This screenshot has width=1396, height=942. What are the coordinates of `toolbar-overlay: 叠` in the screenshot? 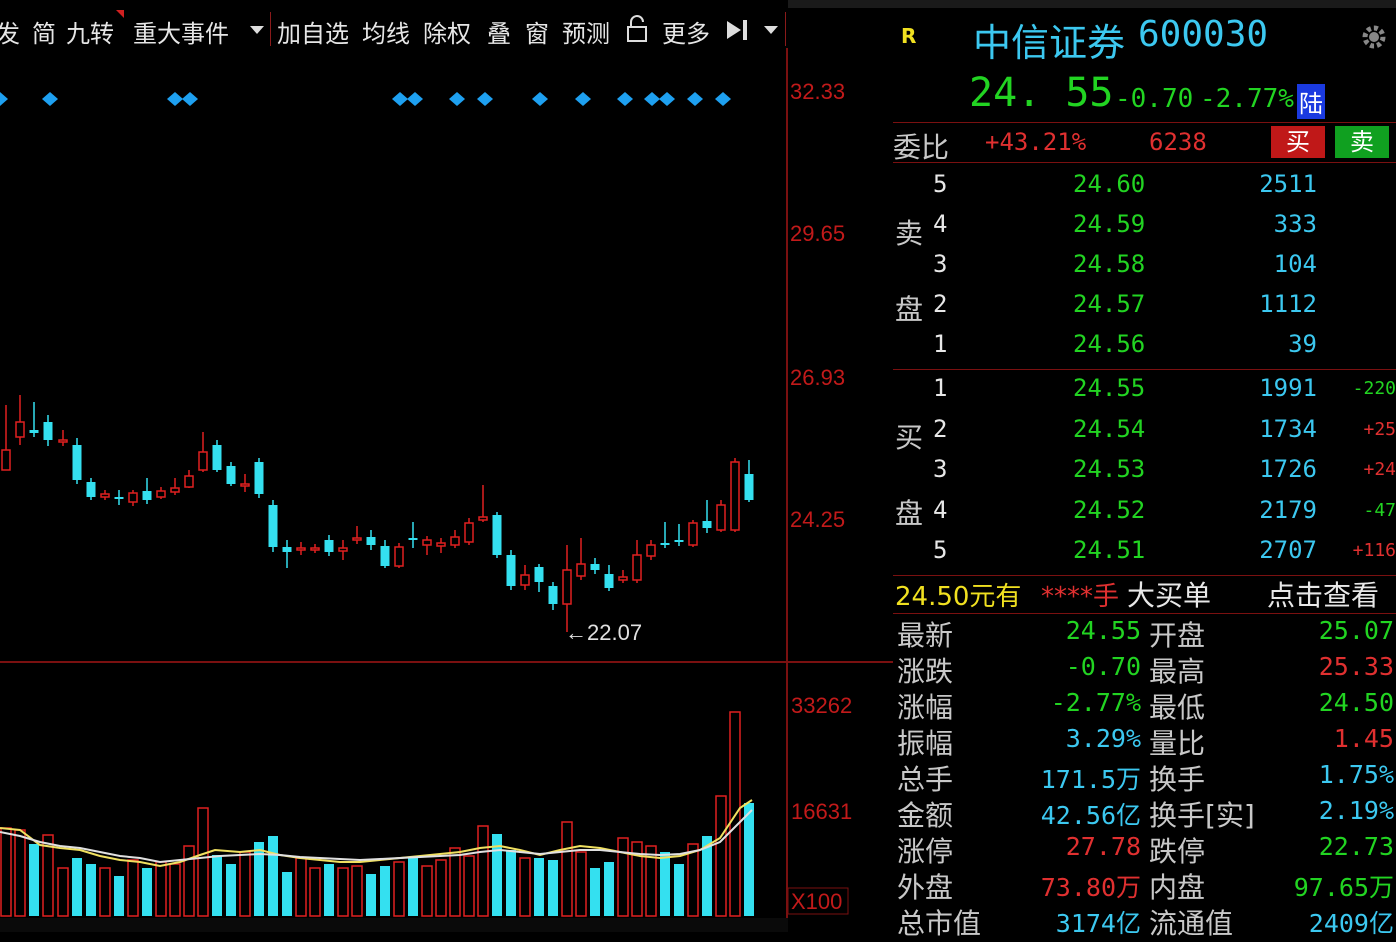 It's located at (499, 31).